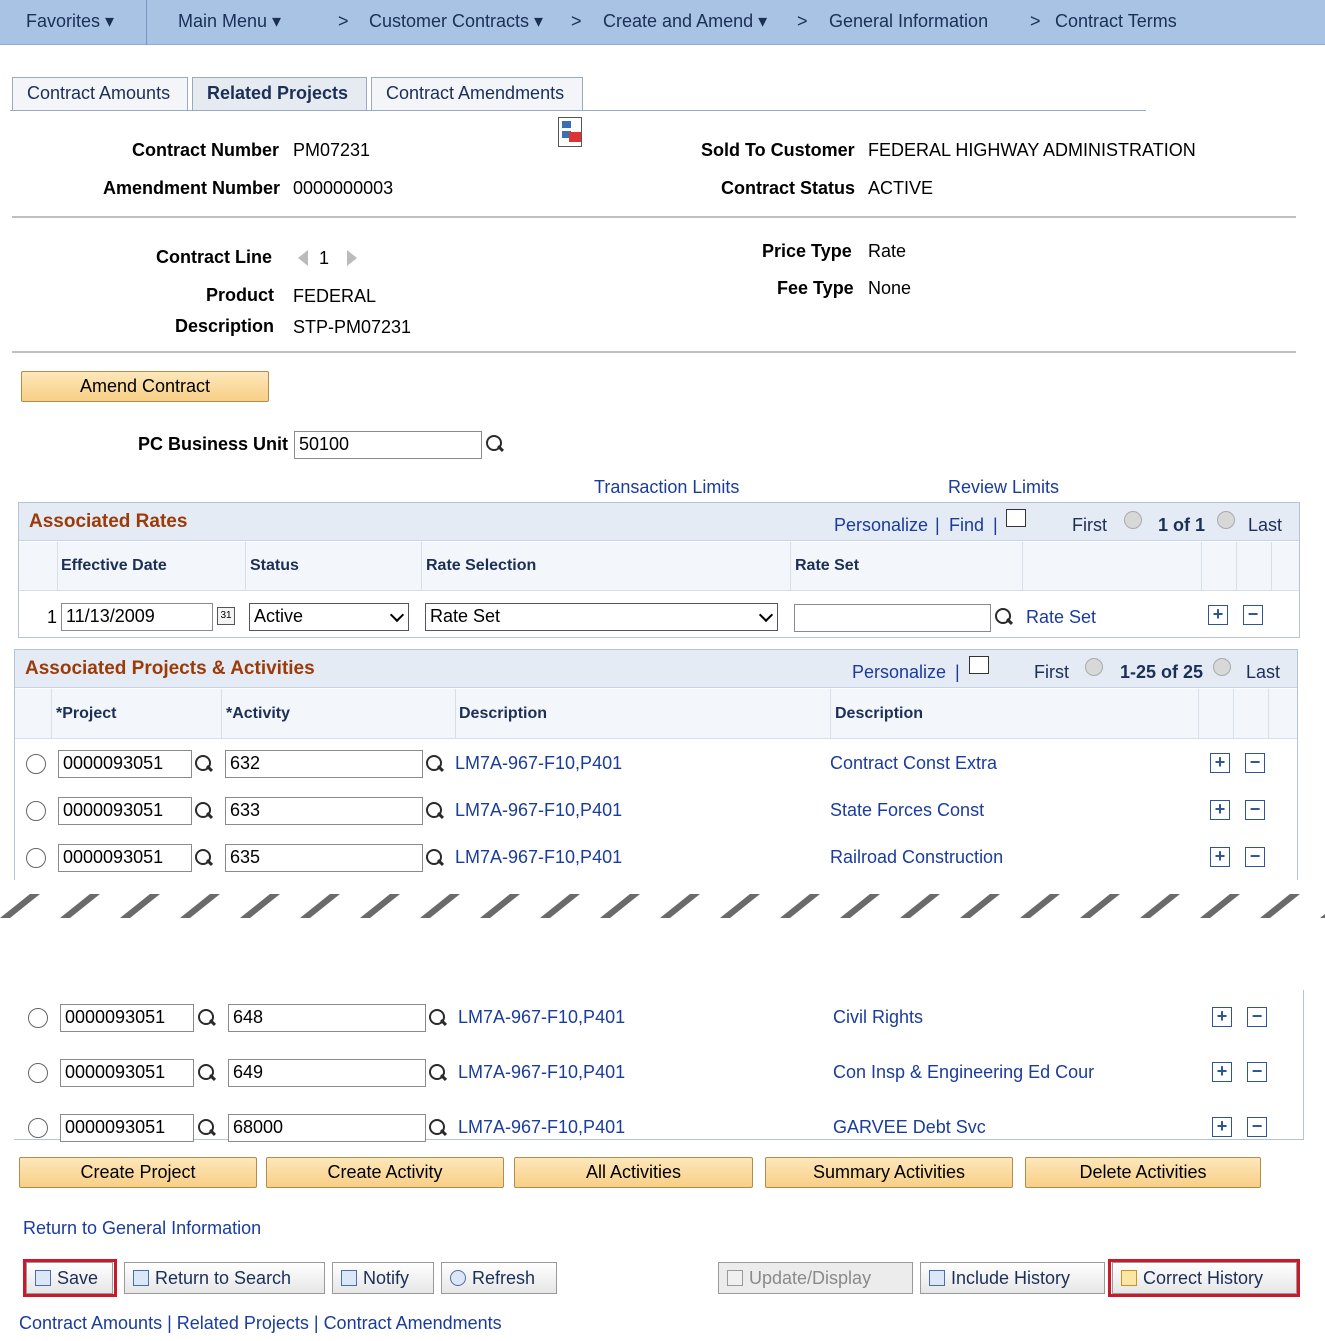 The image size is (1325, 1341). What do you see at coordinates (916, 857) in the screenshot?
I see `activity-description-link: Railroad Construction` at bounding box center [916, 857].